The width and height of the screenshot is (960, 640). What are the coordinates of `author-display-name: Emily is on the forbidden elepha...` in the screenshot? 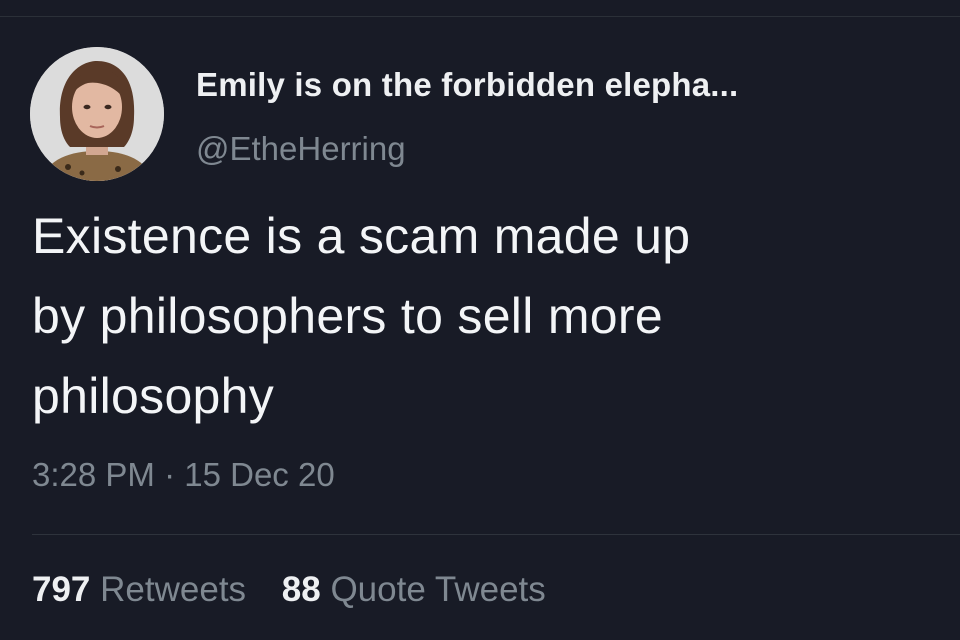 It's located at (467, 85).